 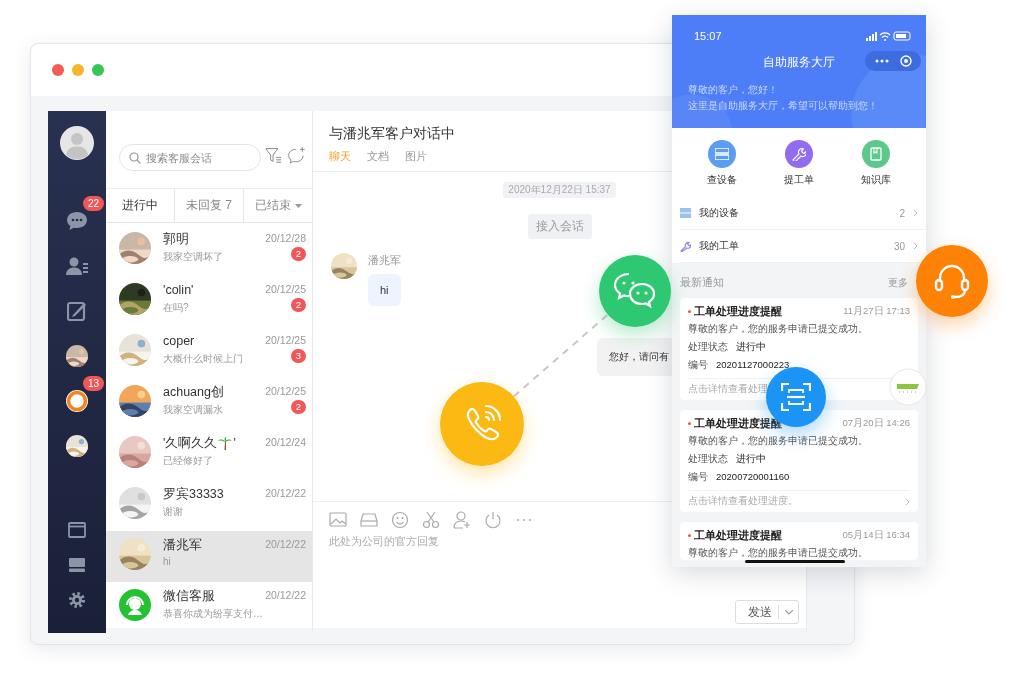 What do you see at coordinates (384, 290) in the screenshot?
I see `message-bubble: hi` at bounding box center [384, 290].